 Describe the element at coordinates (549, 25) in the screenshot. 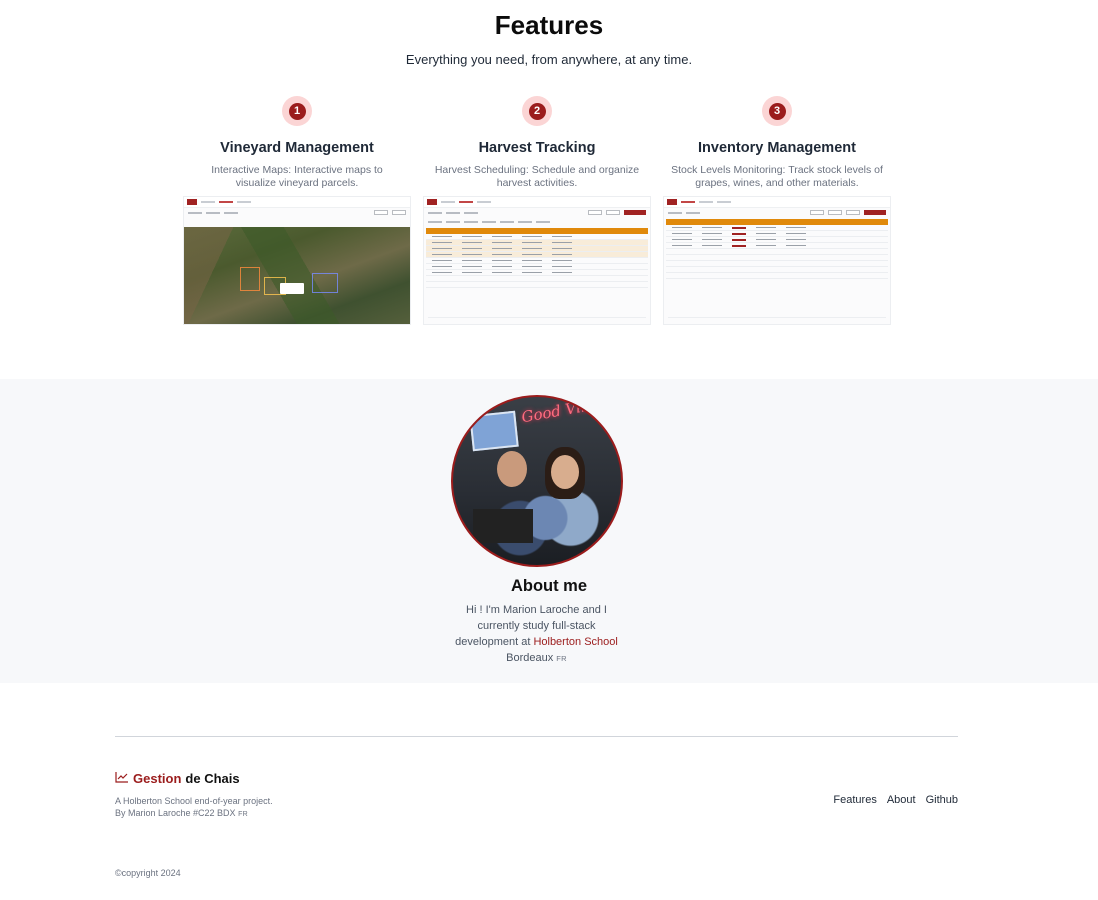

I see `features-title: Features` at that location.